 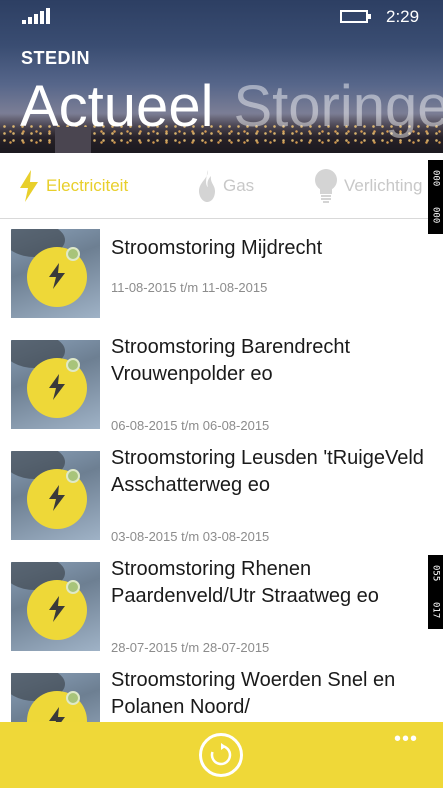 What do you see at coordinates (355, 16) in the screenshot?
I see `battery-charging-icon` at bounding box center [355, 16].